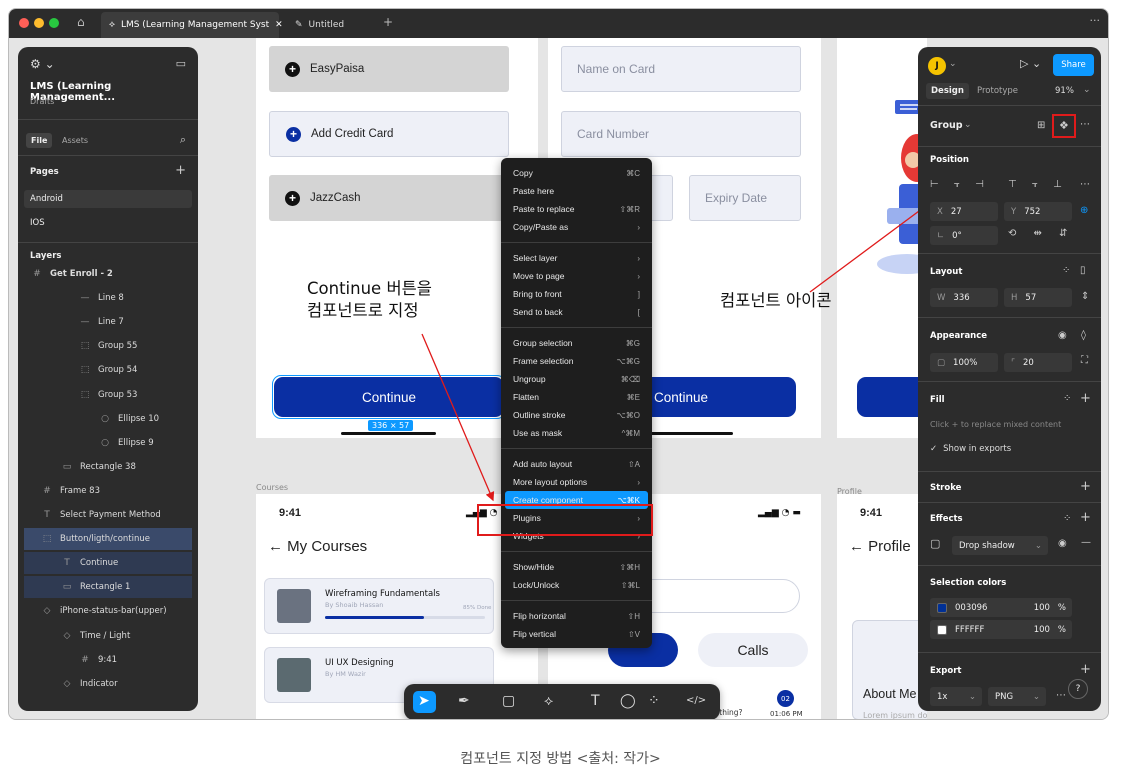  I want to click on blend-icon: ◊, so click(1083, 335).